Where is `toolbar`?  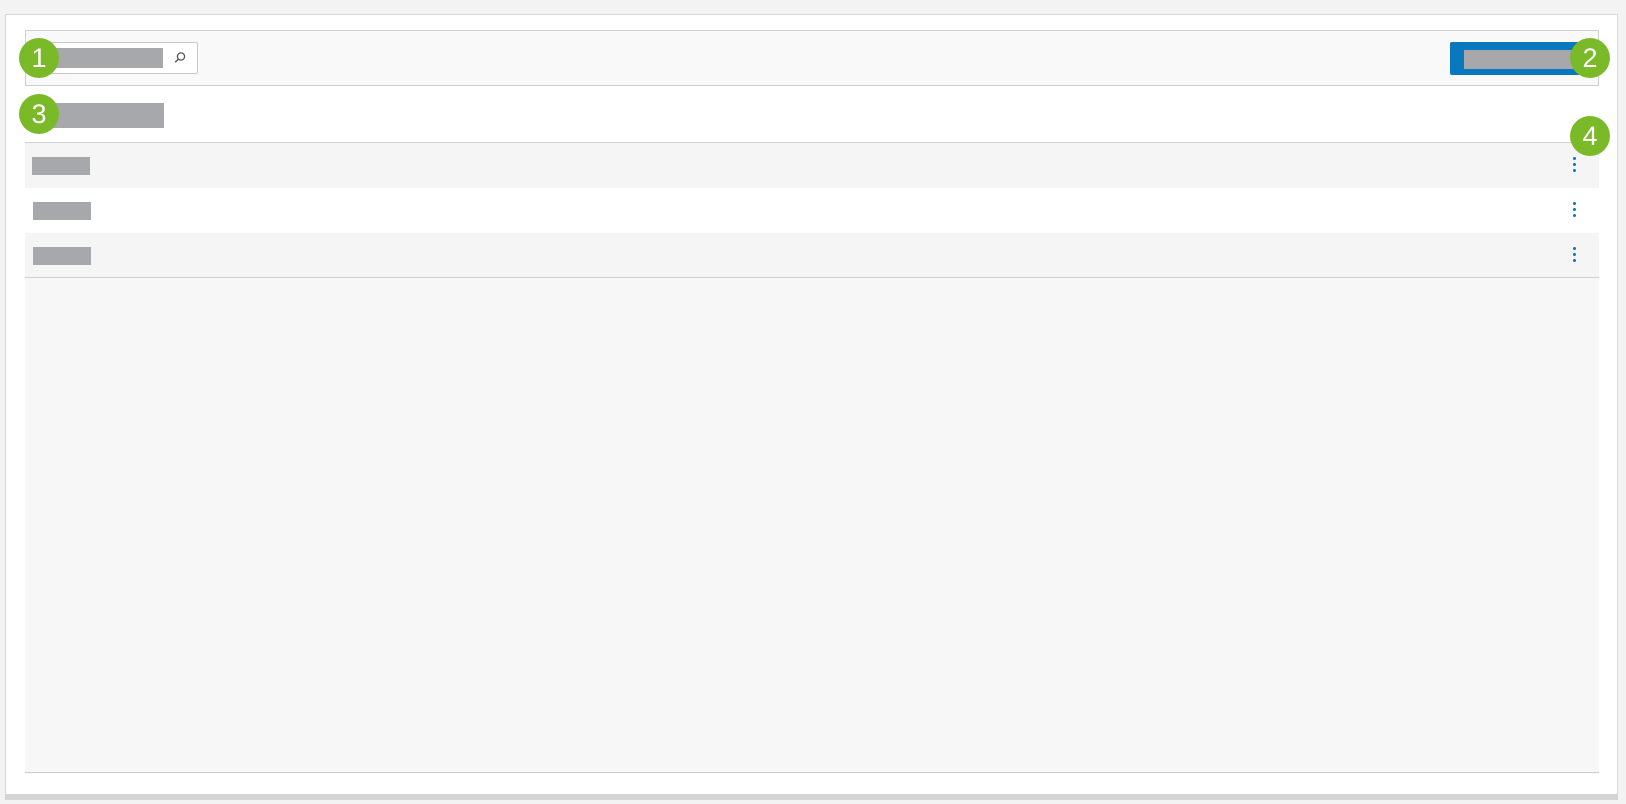 toolbar is located at coordinates (812, 58).